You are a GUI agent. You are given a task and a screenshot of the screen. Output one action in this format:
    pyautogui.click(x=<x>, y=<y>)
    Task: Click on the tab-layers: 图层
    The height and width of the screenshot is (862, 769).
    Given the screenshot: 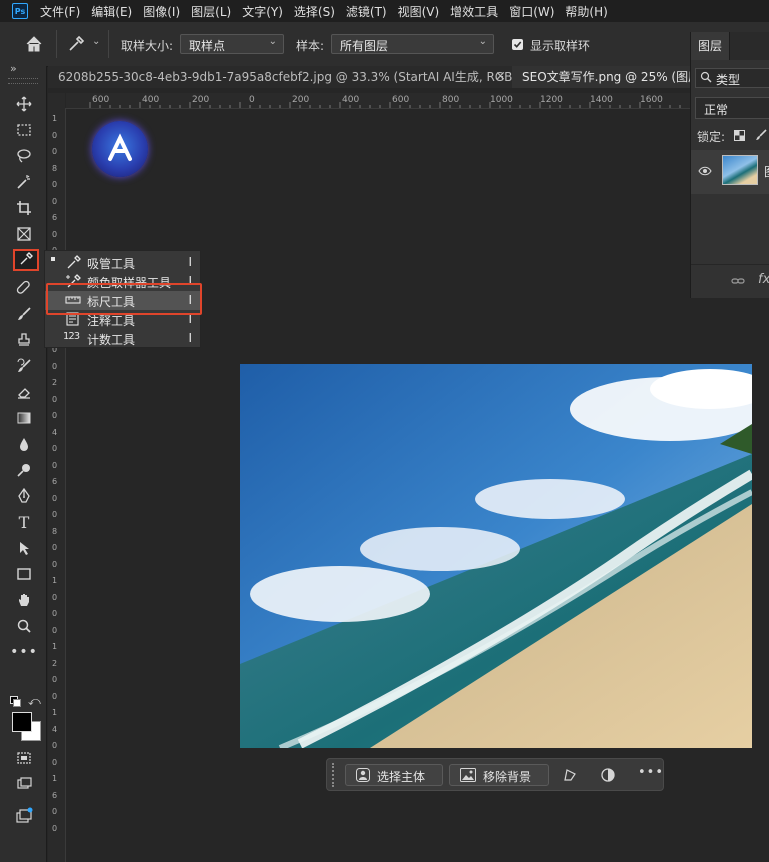 What is the action you would take?
    pyautogui.click(x=710, y=46)
    